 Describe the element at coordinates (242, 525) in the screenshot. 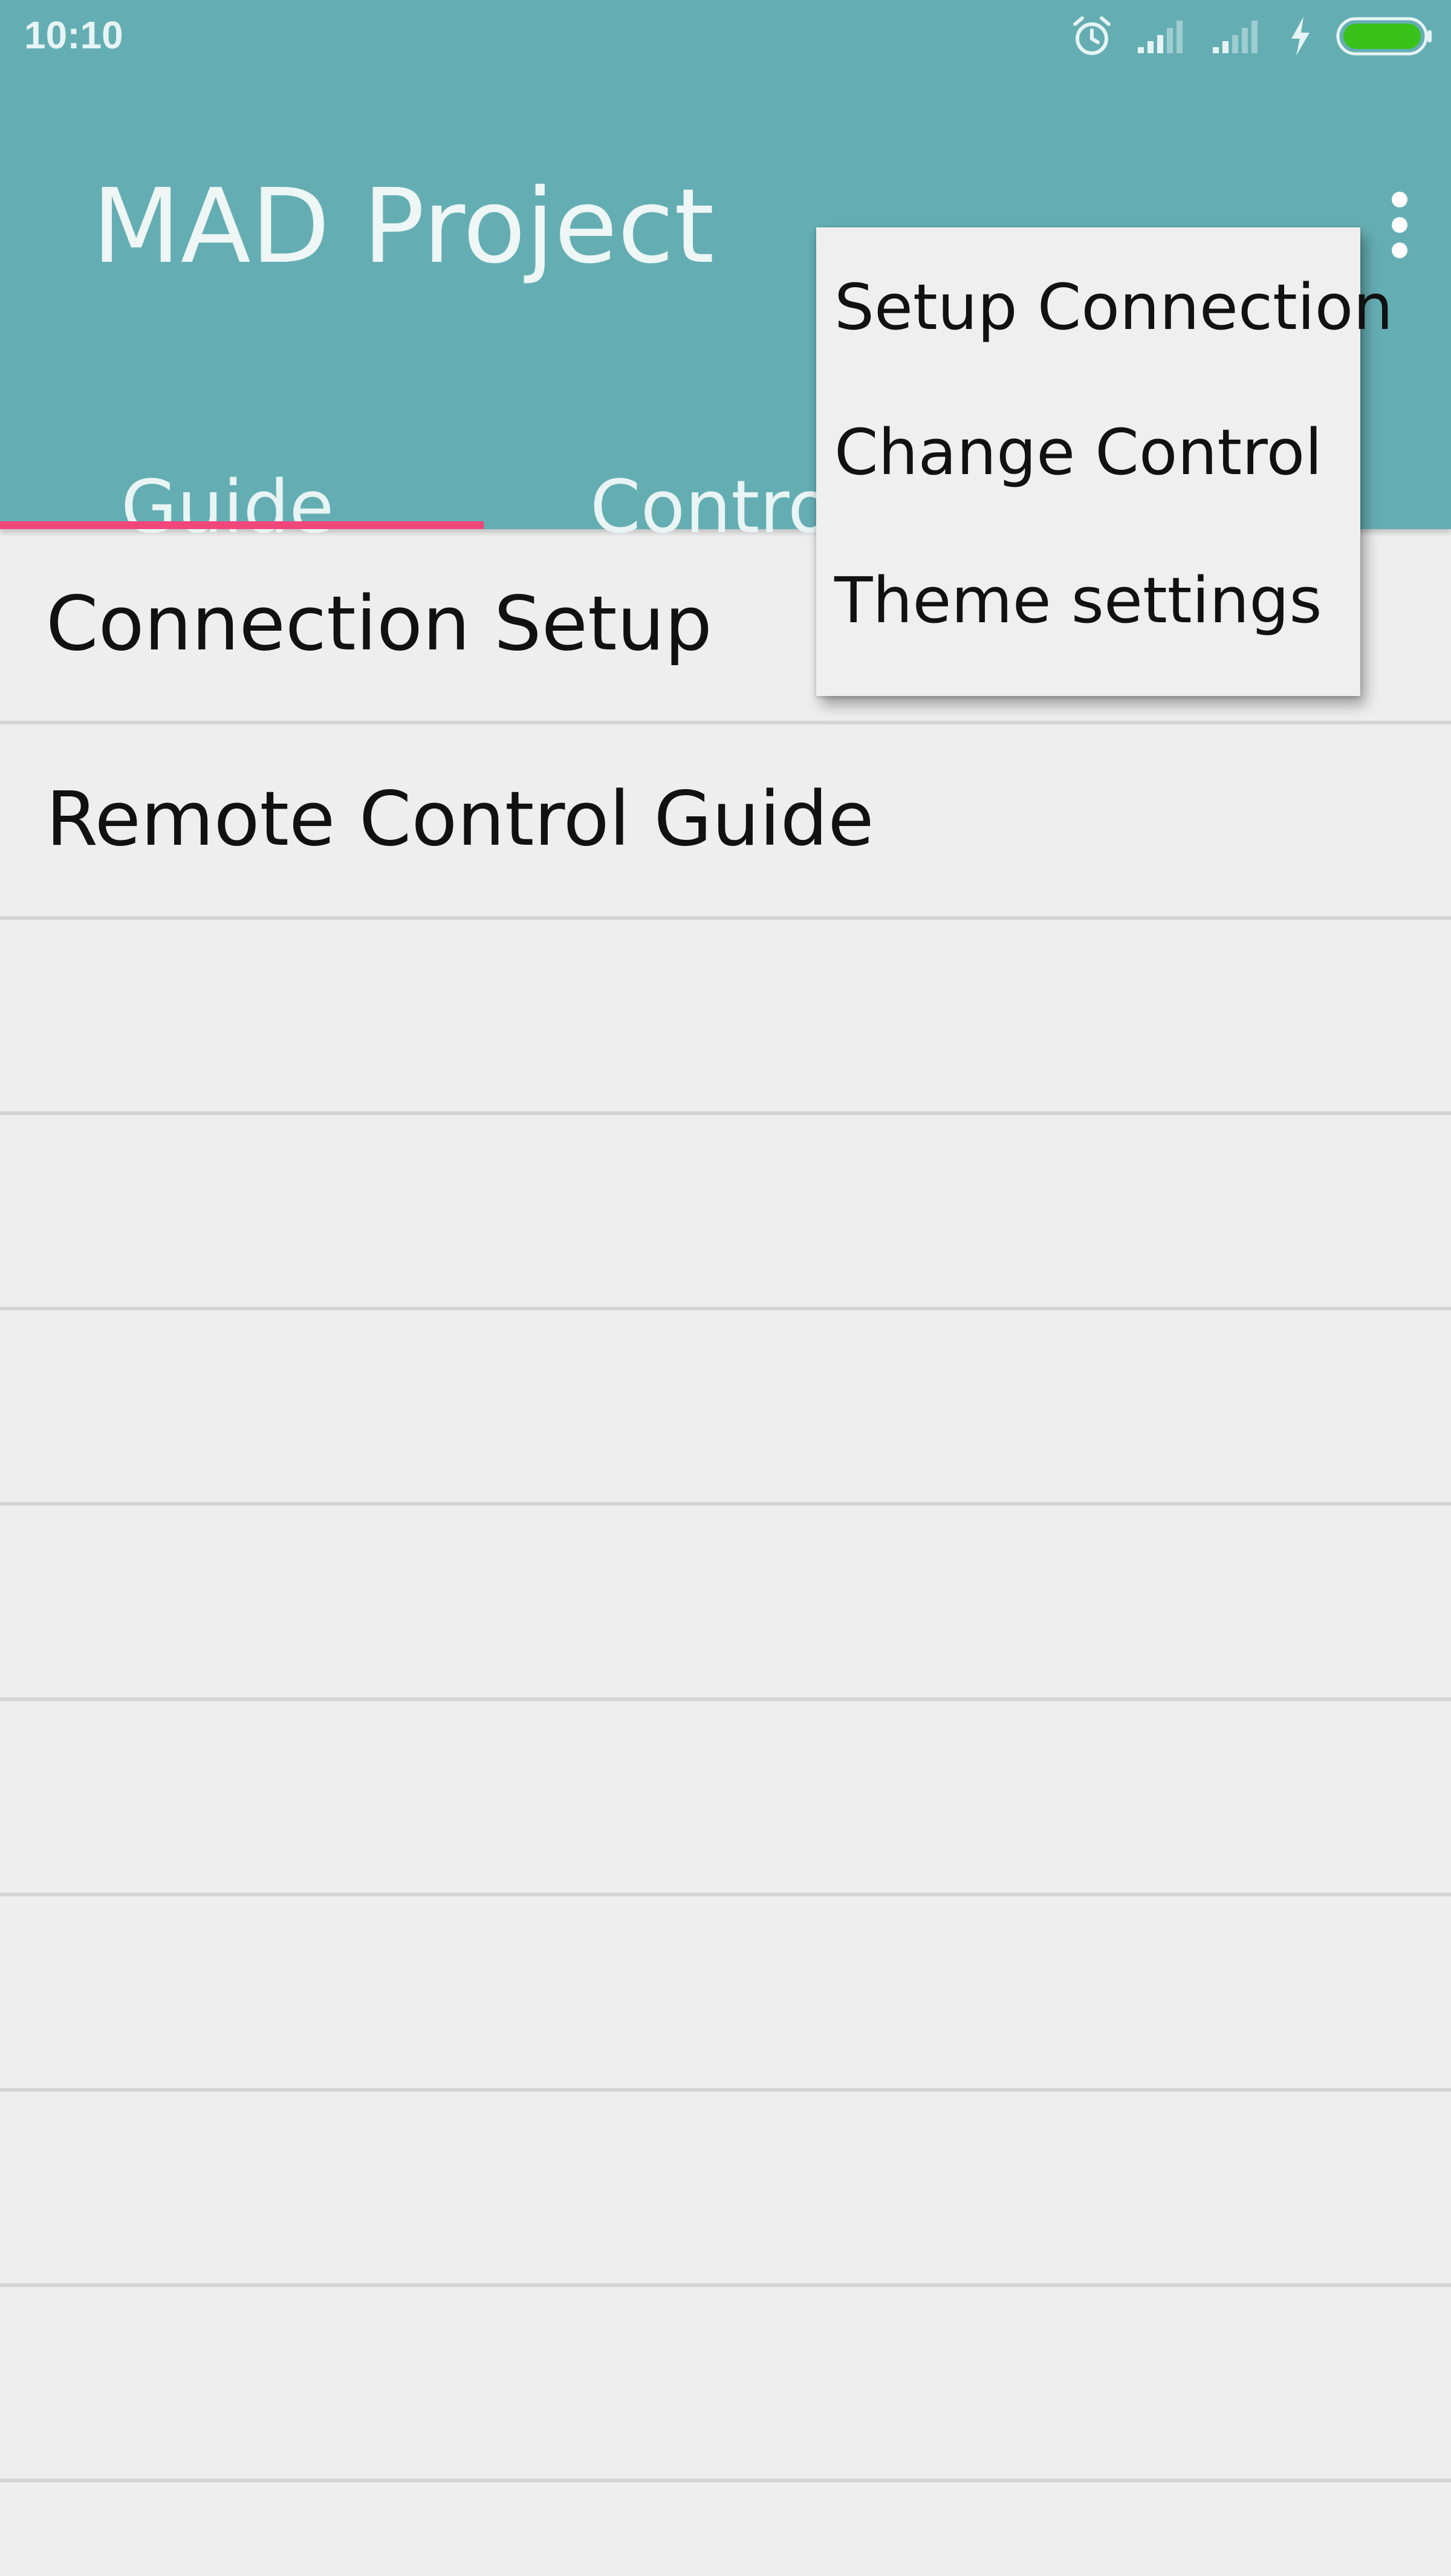

I see `tab-indicator` at that location.